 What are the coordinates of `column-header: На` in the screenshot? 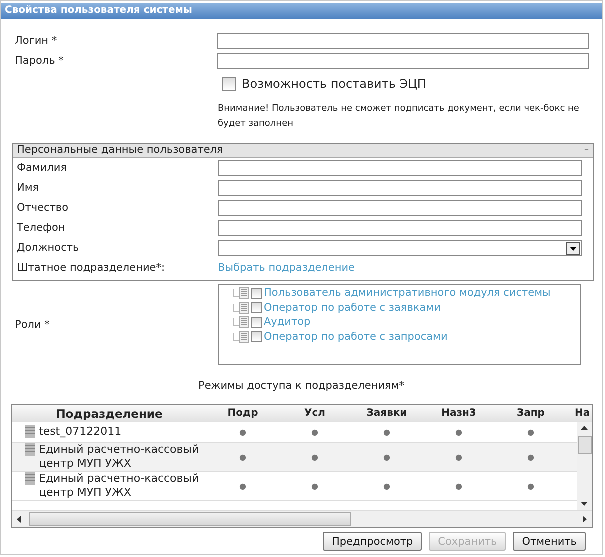 It's located at (578, 413).